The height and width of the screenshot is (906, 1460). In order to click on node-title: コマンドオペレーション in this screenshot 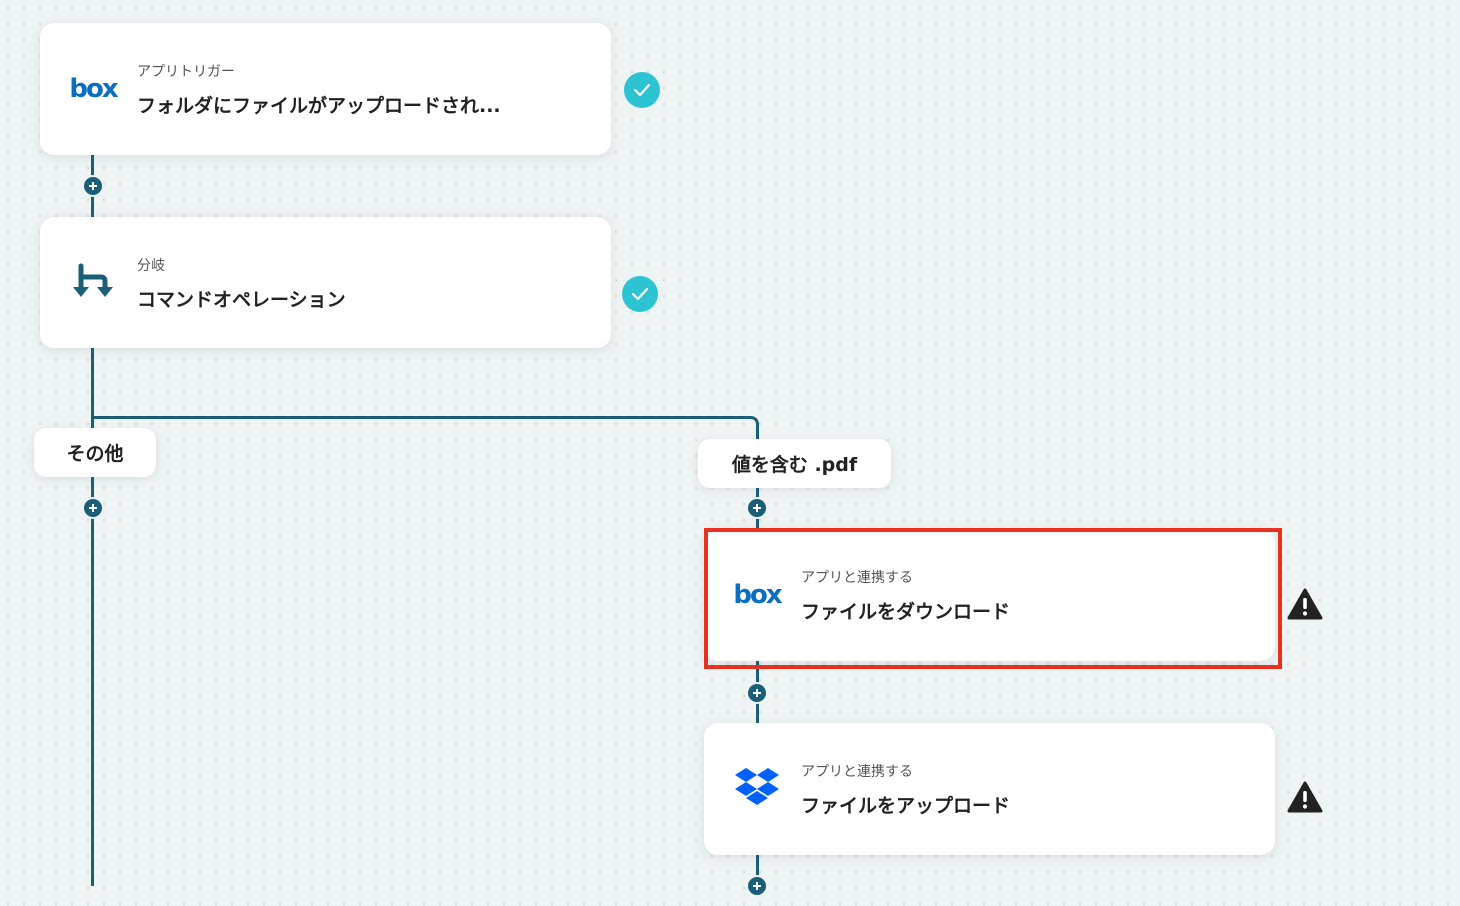, I will do `click(241, 300)`.